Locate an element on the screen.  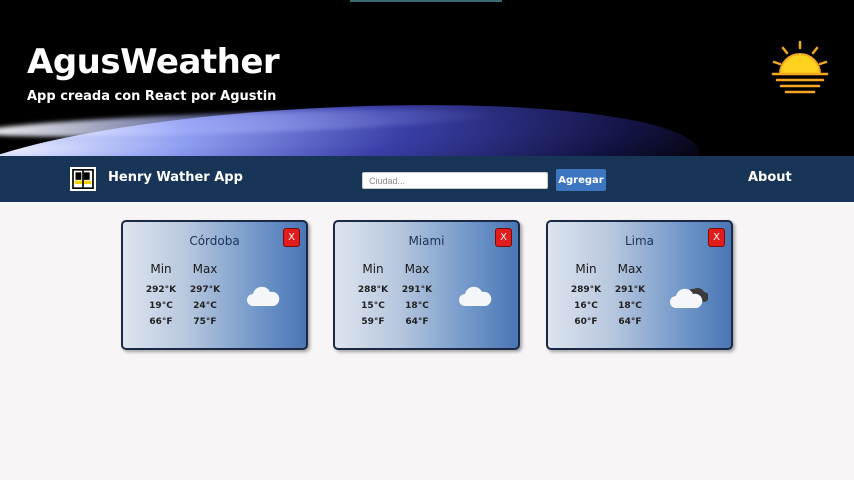
sunset-icon is located at coordinates (800, 67).